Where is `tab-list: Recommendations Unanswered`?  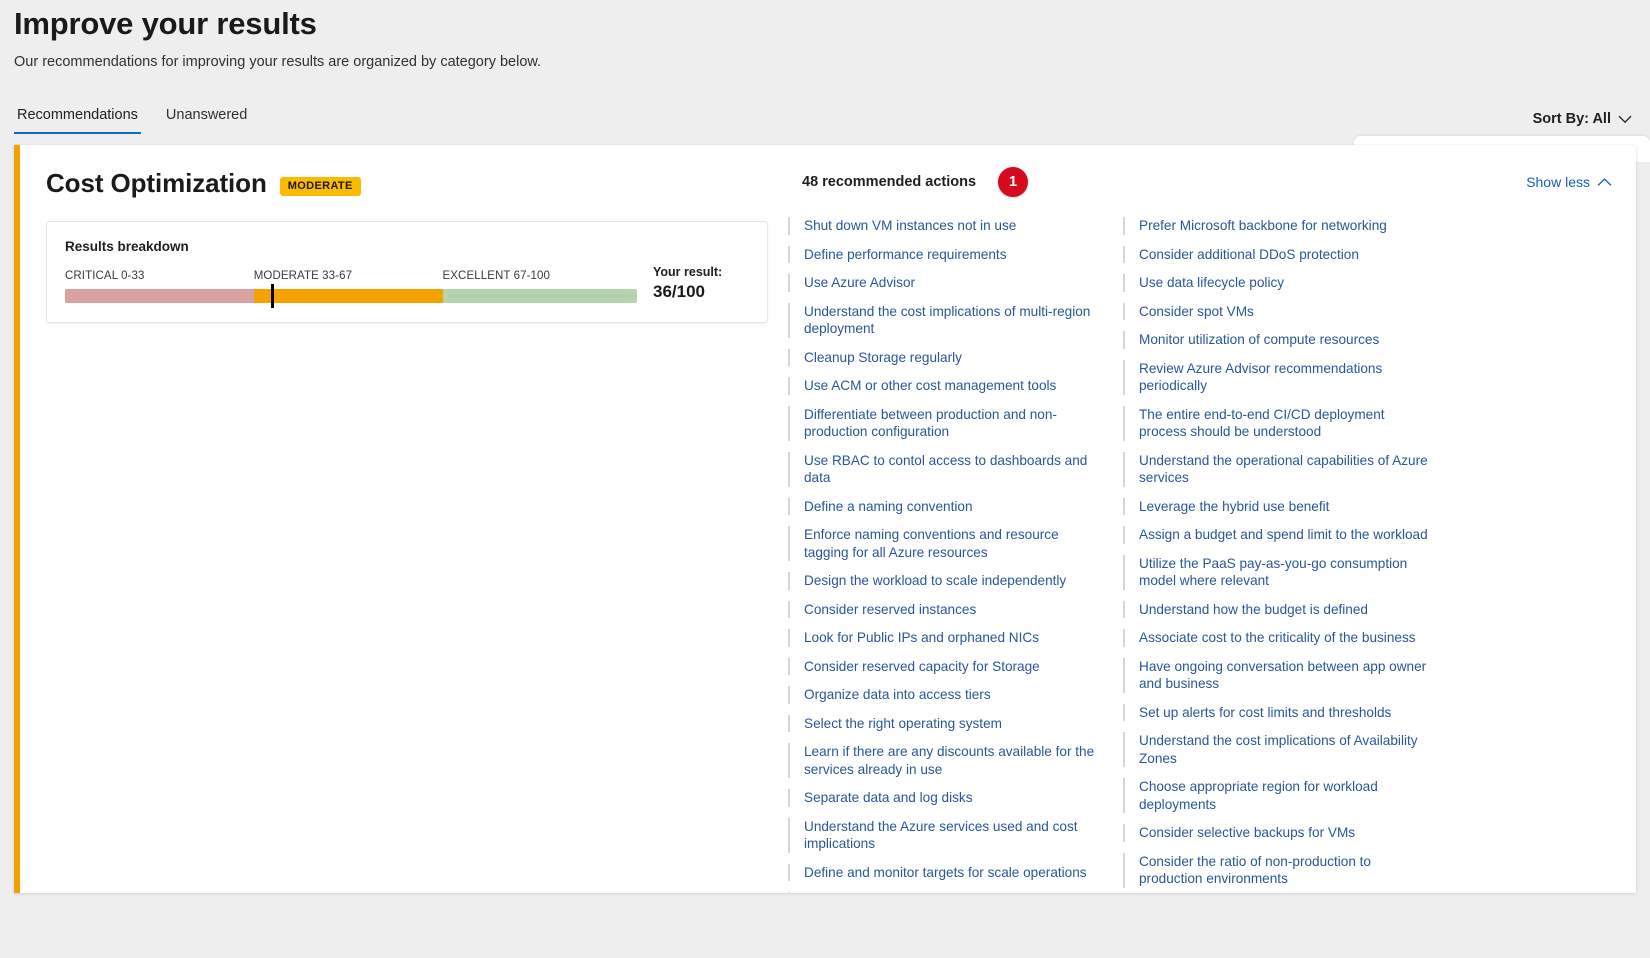 tab-list: Recommendations Unanswered is located at coordinates (132, 120).